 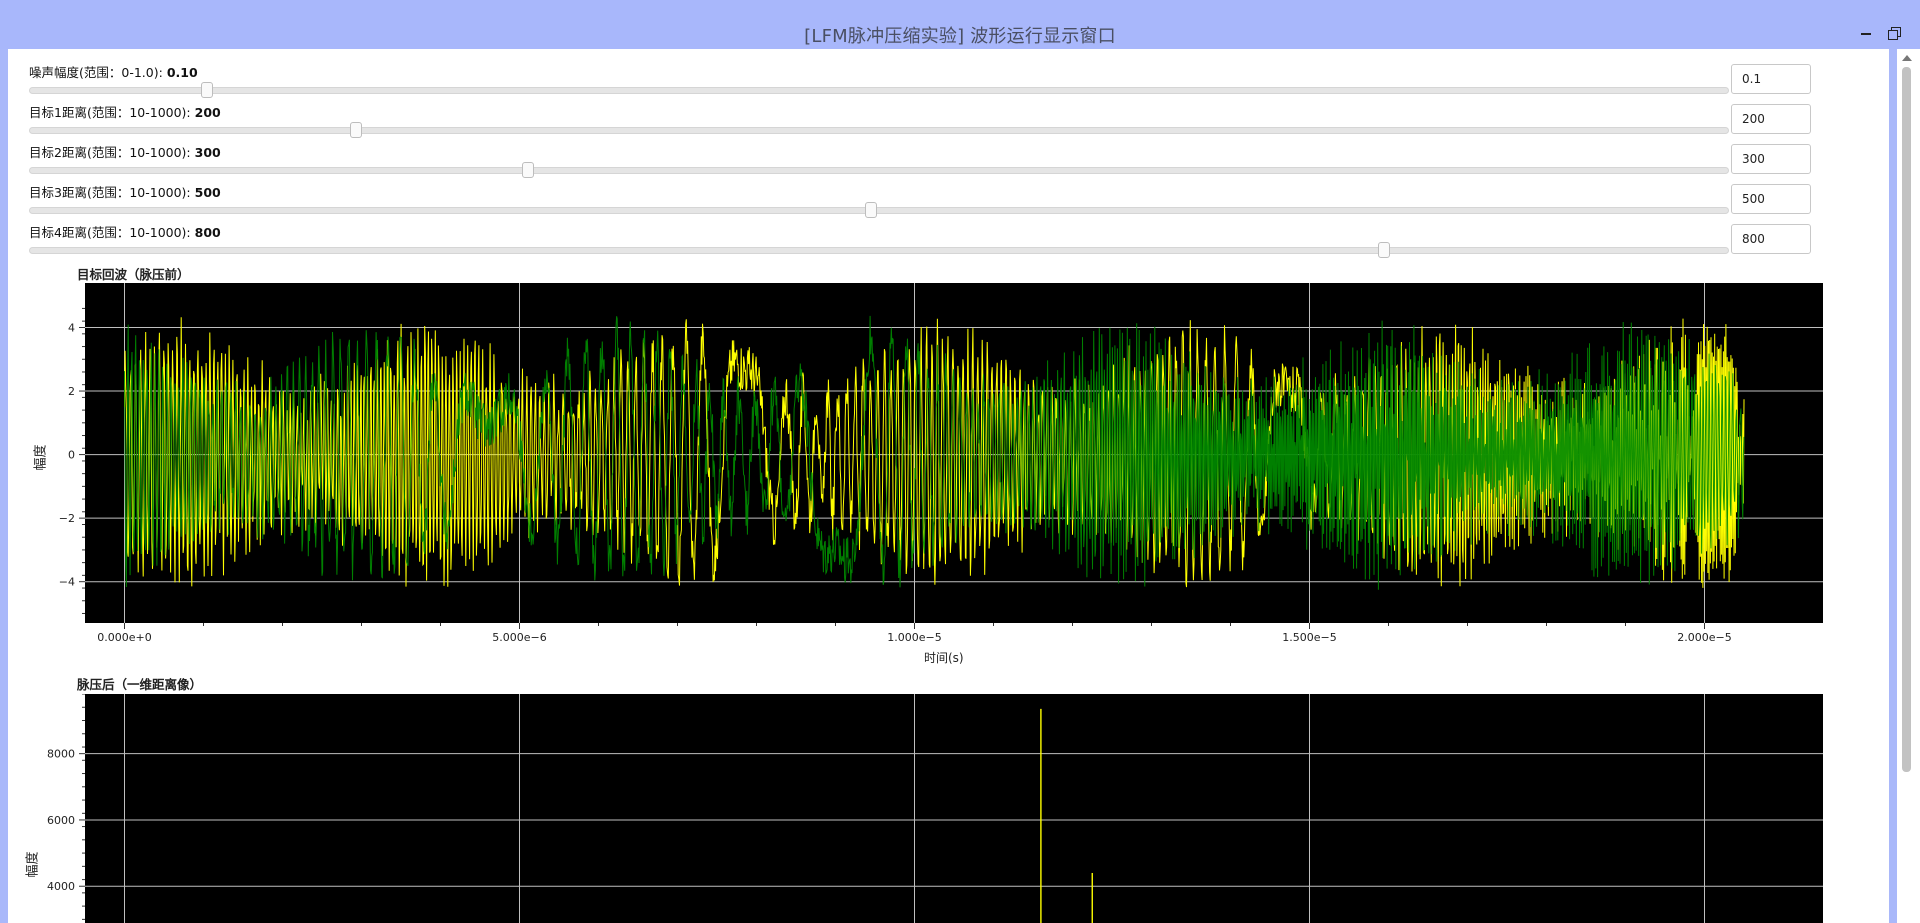 I want to click on target4-input, so click(x=1771, y=239).